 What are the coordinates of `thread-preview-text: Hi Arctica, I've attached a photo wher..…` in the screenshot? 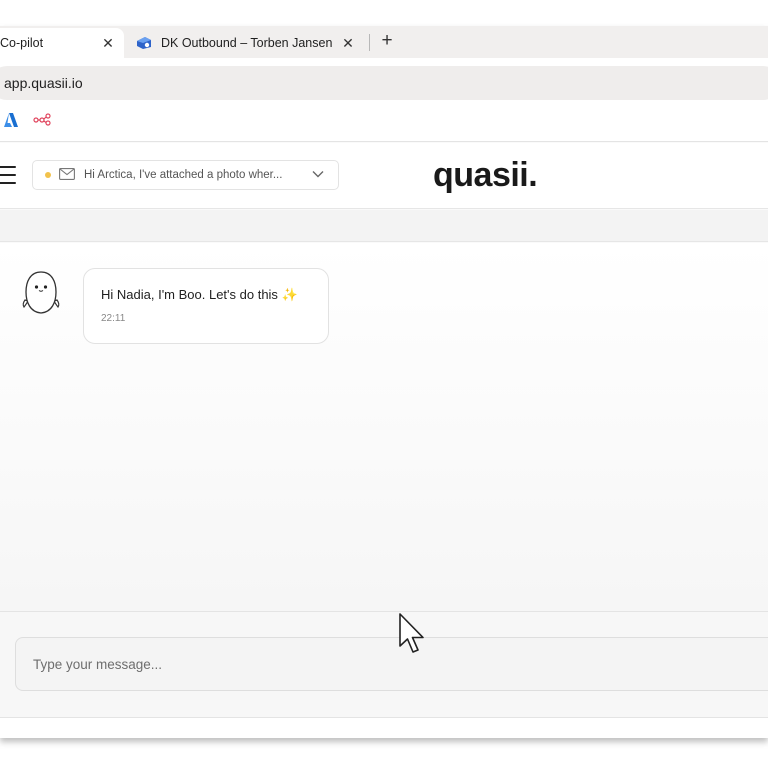 It's located at (183, 175).